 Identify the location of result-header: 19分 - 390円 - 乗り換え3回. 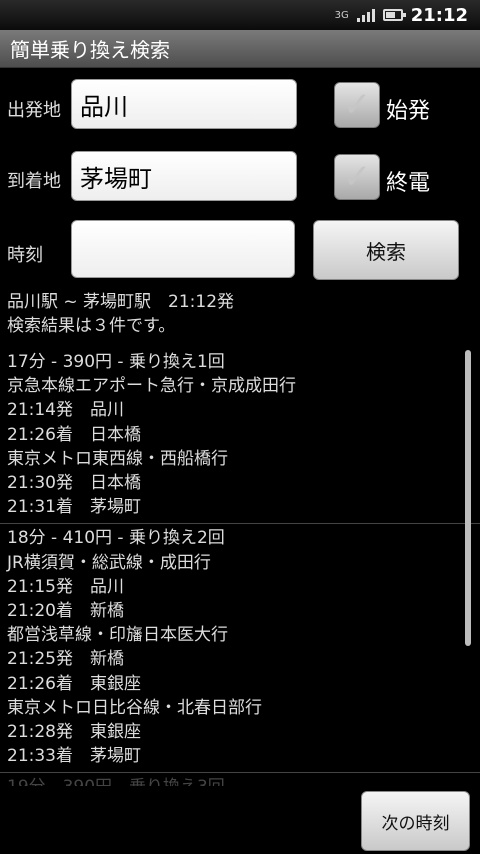
(243, 780).